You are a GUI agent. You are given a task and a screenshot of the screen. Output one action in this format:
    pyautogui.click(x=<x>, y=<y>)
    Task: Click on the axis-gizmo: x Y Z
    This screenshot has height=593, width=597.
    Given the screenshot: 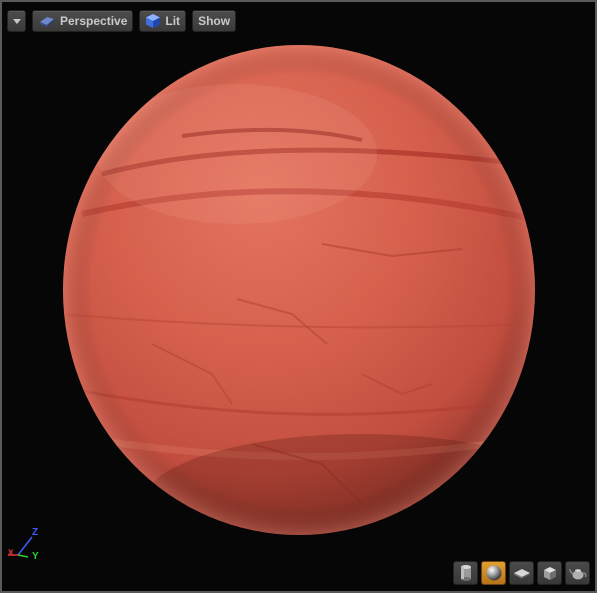 What is the action you would take?
    pyautogui.click(x=27, y=547)
    